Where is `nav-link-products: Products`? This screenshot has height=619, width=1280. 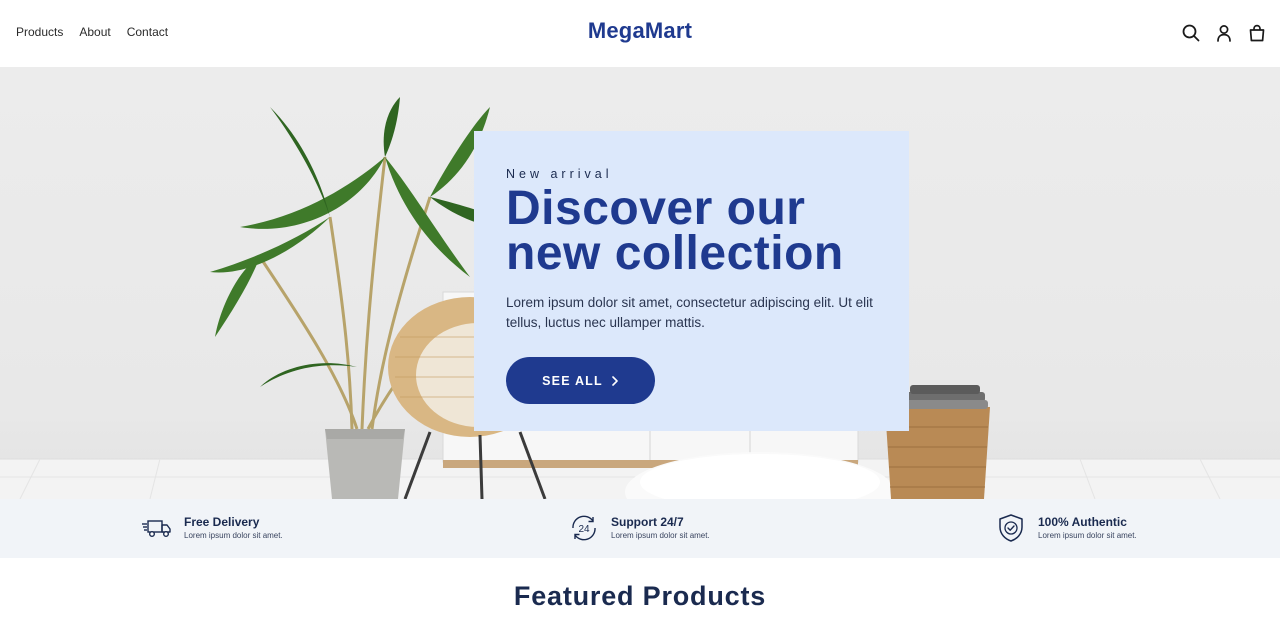
nav-link-products: Products is located at coordinates (39, 32).